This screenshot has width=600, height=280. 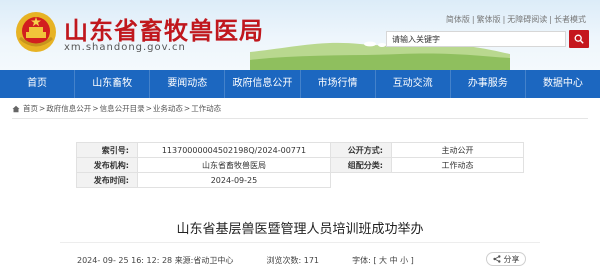 I want to click on font-label: 字体:, so click(x=361, y=260).